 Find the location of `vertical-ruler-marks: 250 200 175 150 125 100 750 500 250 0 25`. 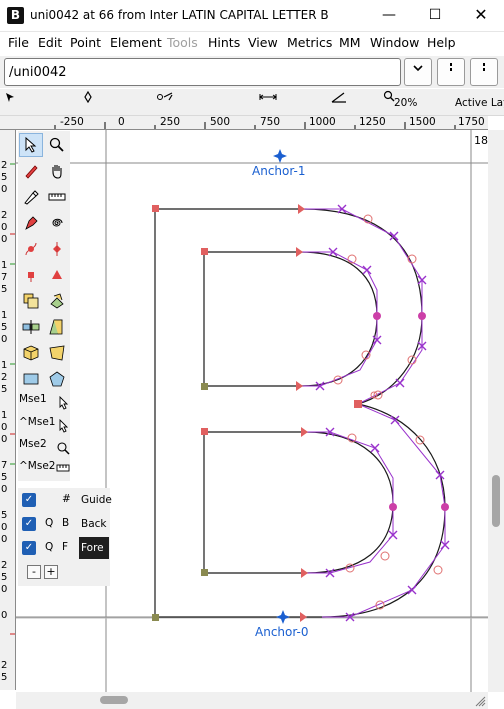

vertical-ruler-marks: 250 200 175 150 125 100 750 500 250 0 25 is located at coordinates (8, 421).